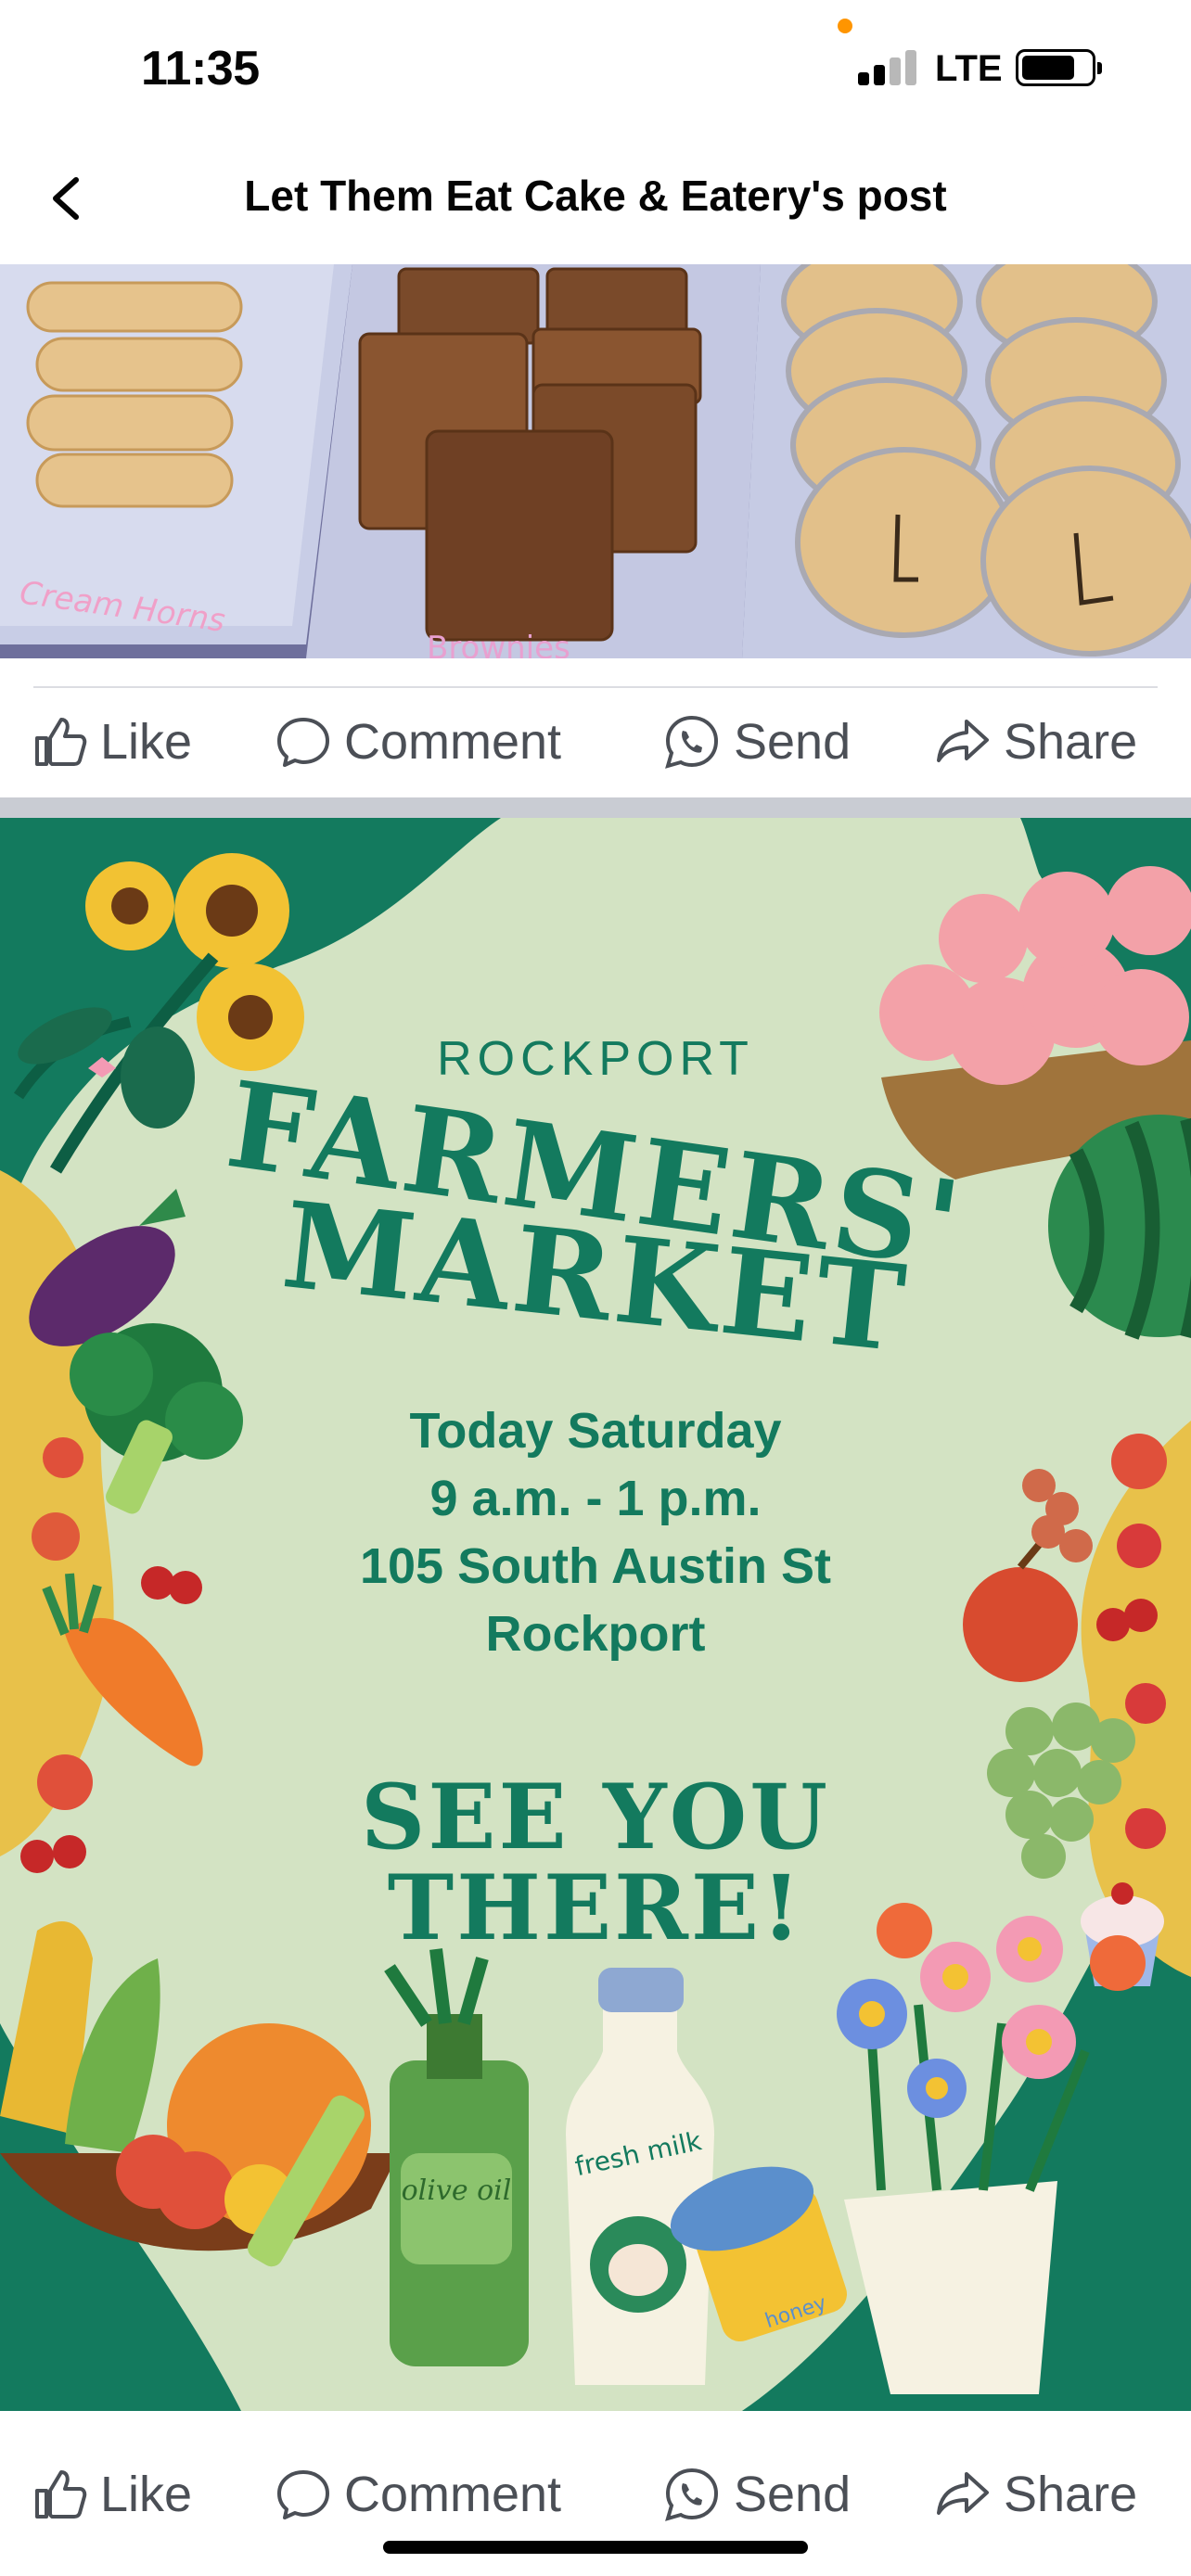 Image resolution: width=1191 pixels, height=2576 pixels. What do you see at coordinates (1059, 67) in the screenshot?
I see `battery-icon` at bounding box center [1059, 67].